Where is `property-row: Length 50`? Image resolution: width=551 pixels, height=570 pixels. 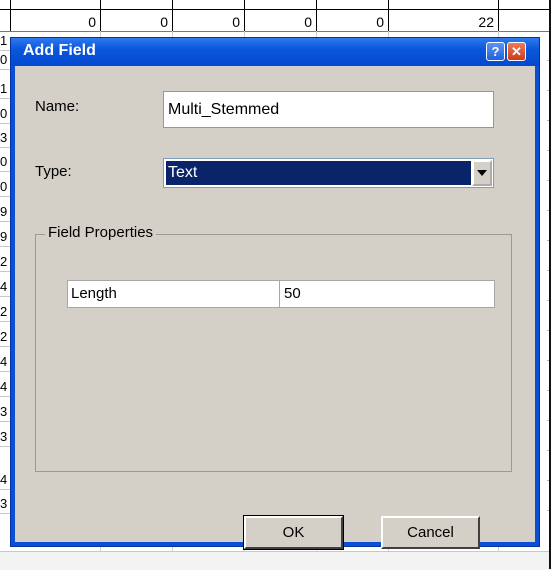
property-row: Length 50 is located at coordinates (281, 294).